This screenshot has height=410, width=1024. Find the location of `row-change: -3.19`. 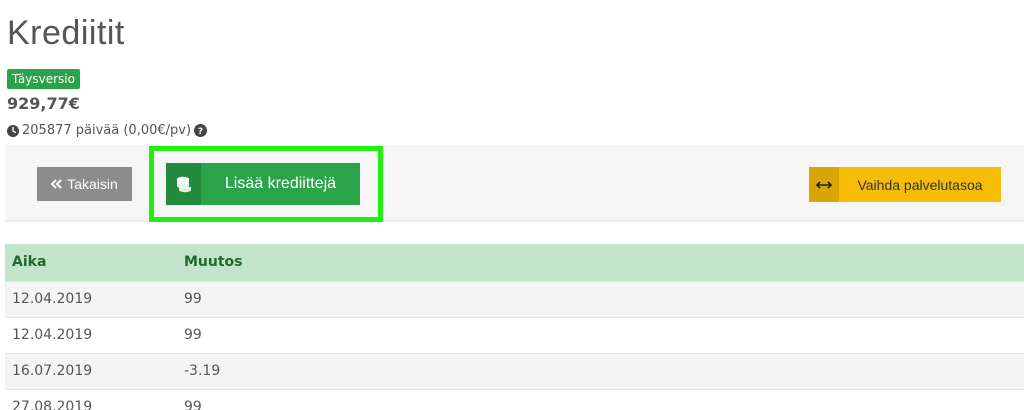

row-change: -3.19 is located at coordinates (604, 370).